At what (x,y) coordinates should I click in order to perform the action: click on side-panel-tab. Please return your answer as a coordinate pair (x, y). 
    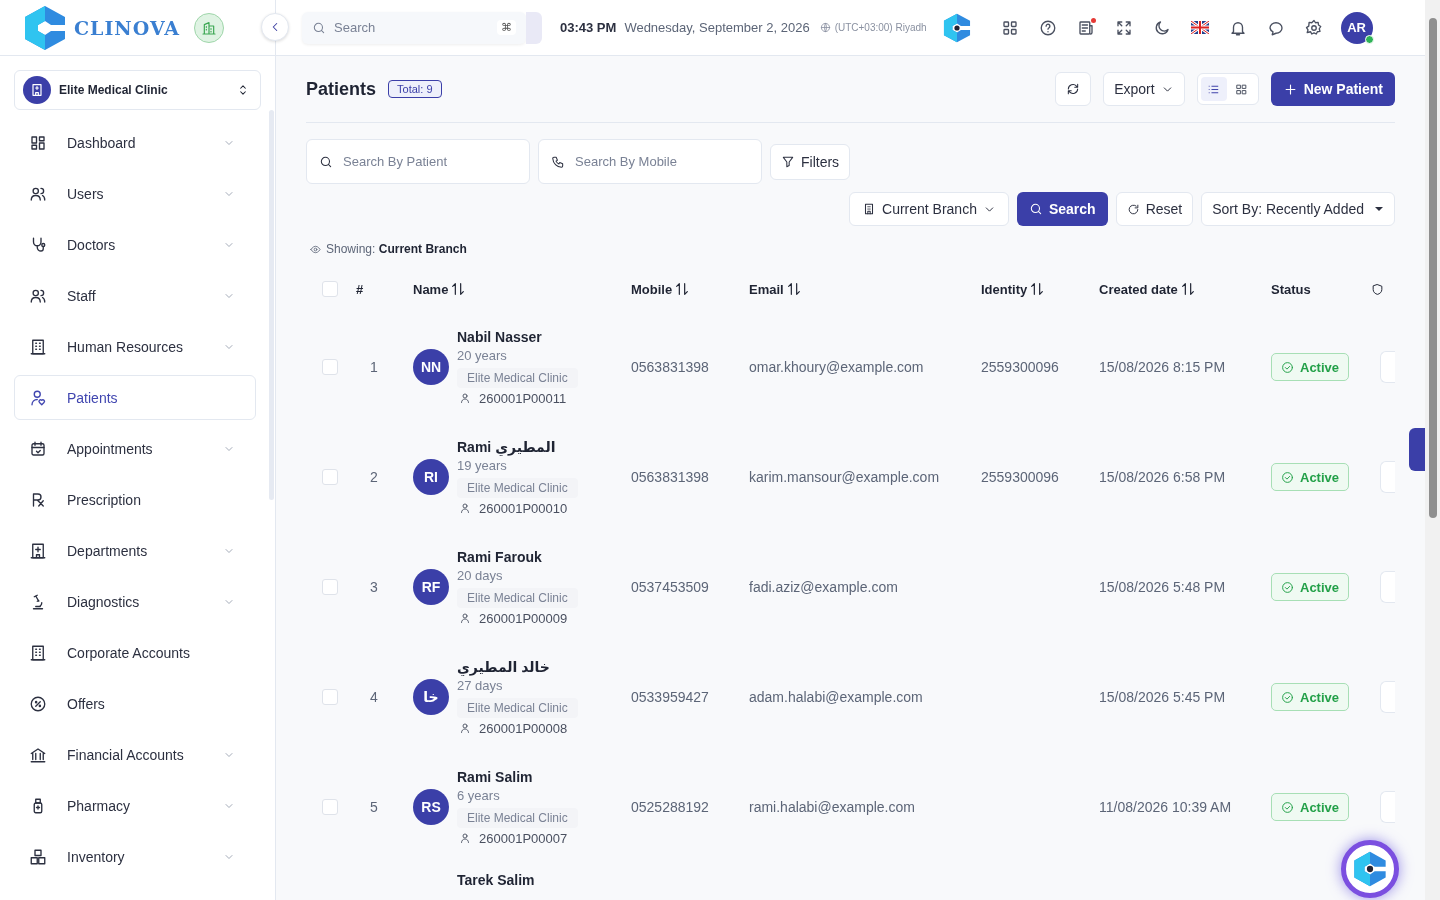
    Looking at the image, I should click on (1417, 449).